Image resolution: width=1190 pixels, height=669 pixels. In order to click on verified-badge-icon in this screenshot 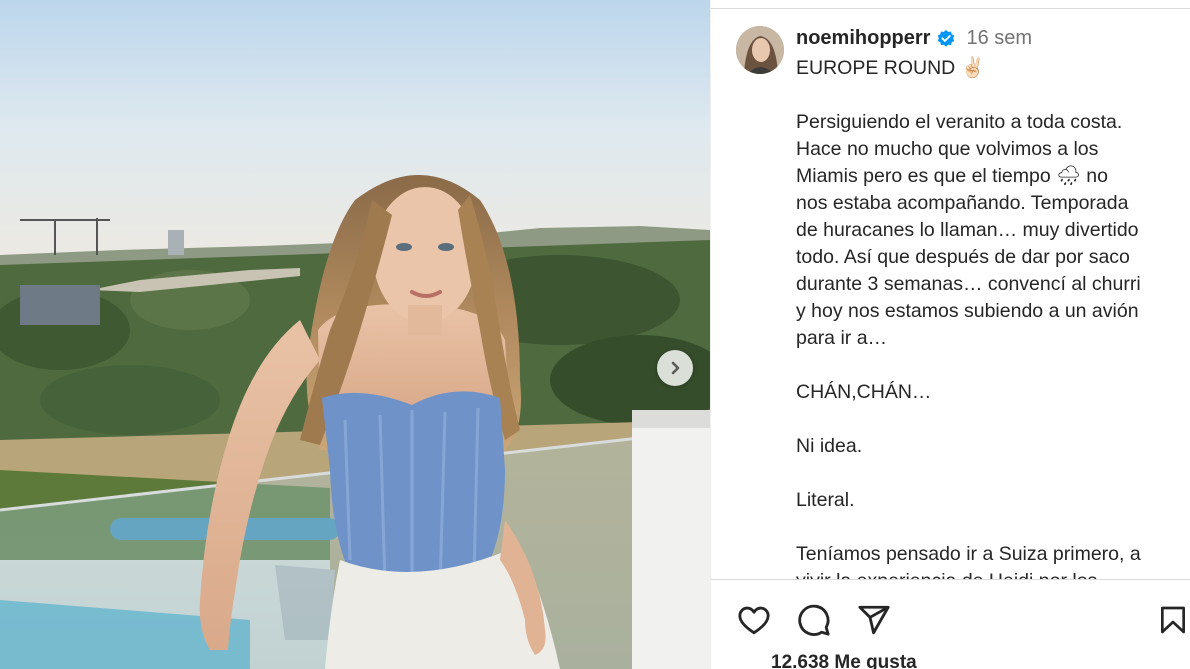, I will do `click(946, 39)`.